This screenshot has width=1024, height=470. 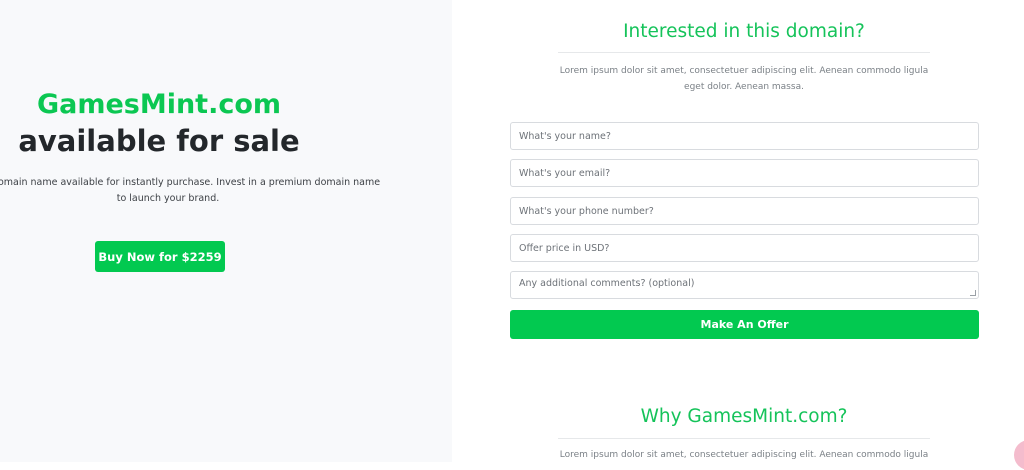 I want to click on sale-headline: available for sale, so click(x=159, y=141).